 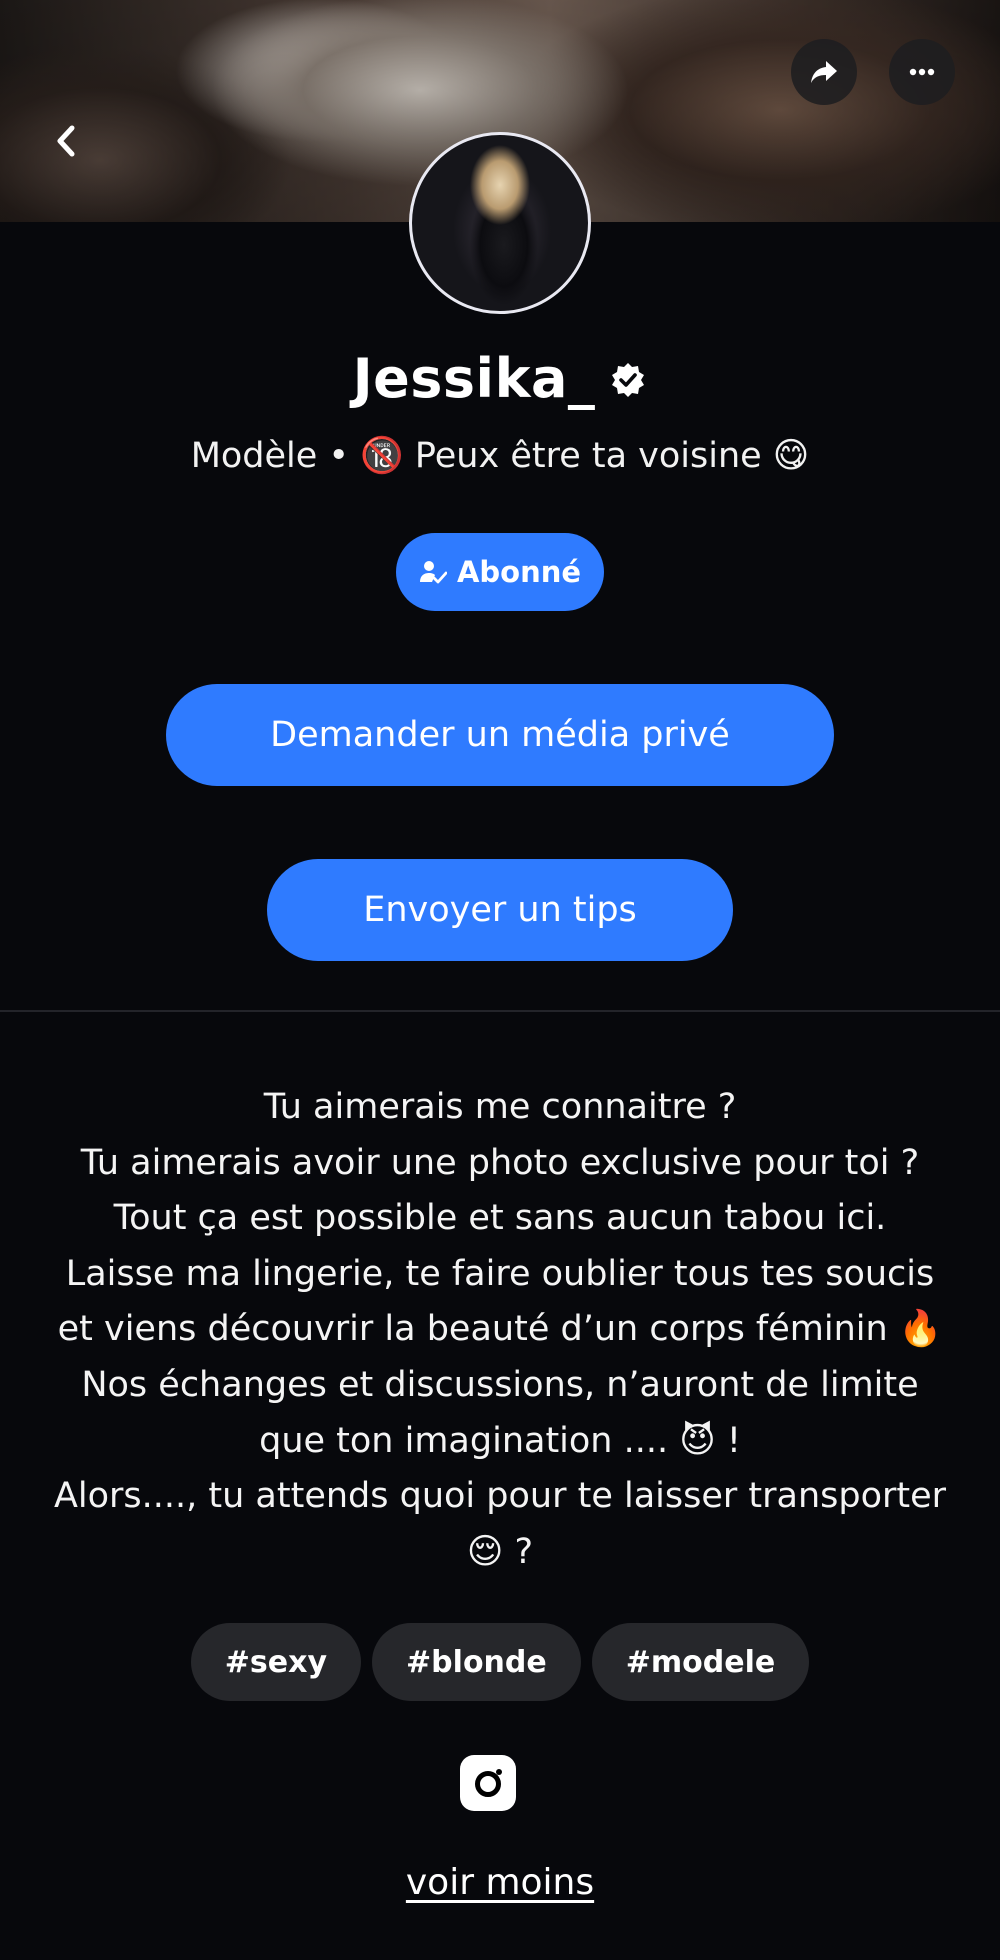 I want to click on profile-name: Jessika_, so click(x=474, y=378).